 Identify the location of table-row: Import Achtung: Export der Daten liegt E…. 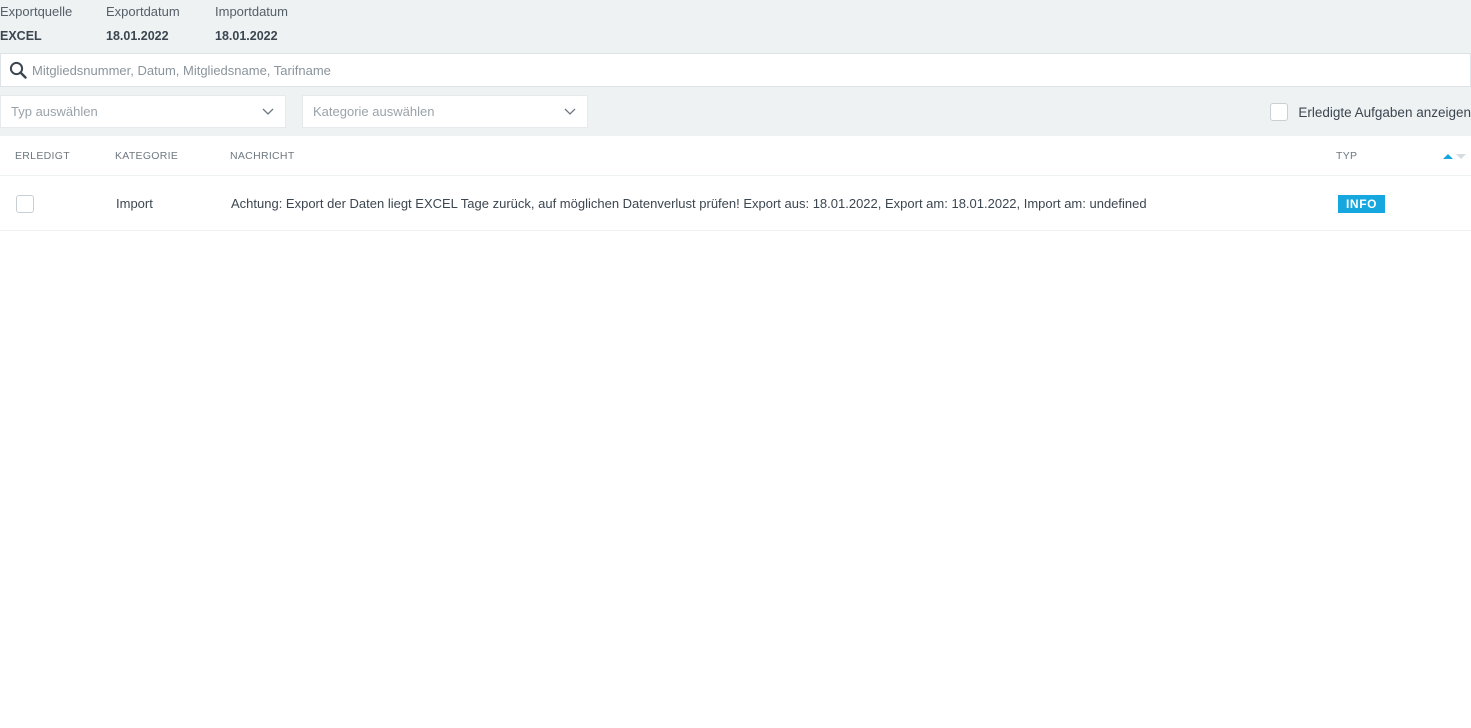
(735, 203).